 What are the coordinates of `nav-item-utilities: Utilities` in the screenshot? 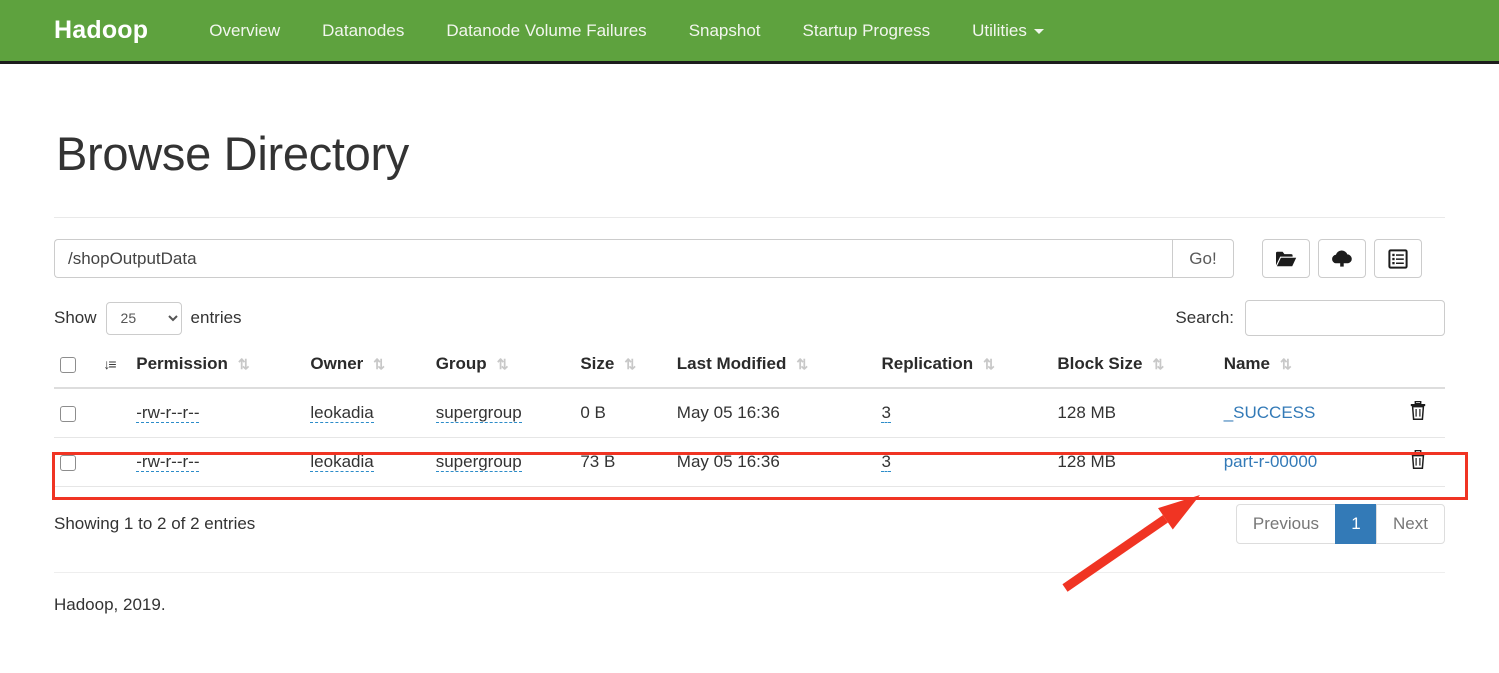 It's located at (1008, 31).